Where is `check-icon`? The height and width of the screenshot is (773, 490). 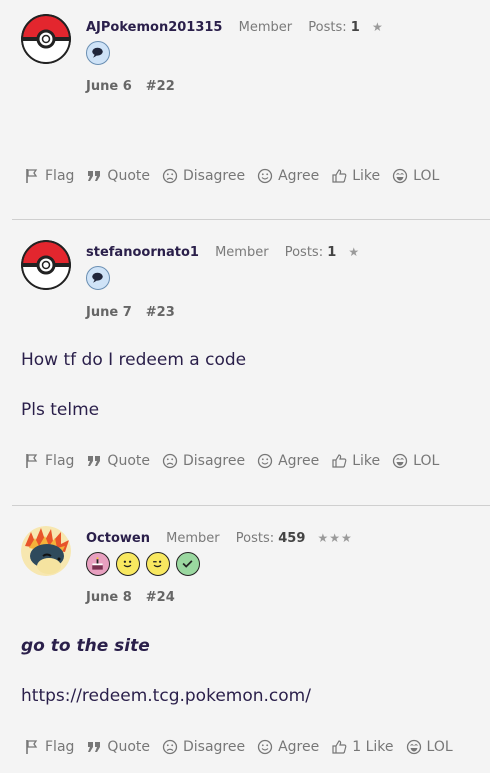 check-icon is located at coordinates (188, 564).